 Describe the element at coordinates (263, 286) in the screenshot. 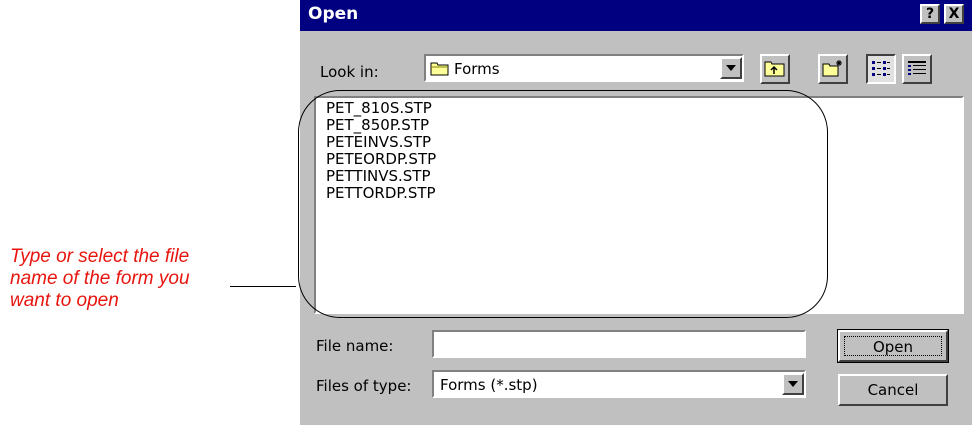

I see `annotation-pointer-line` at that location.